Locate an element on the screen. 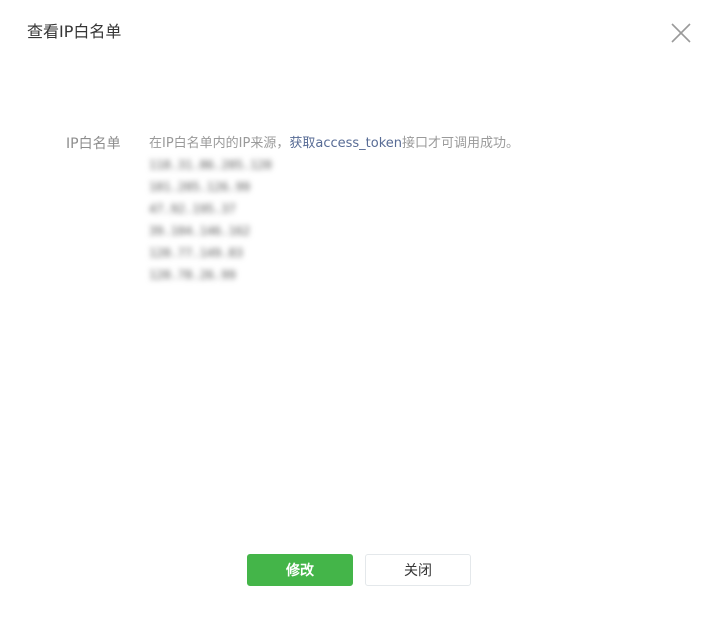  close-dialog-button: 关闭 is located at coordinates (418, 570).